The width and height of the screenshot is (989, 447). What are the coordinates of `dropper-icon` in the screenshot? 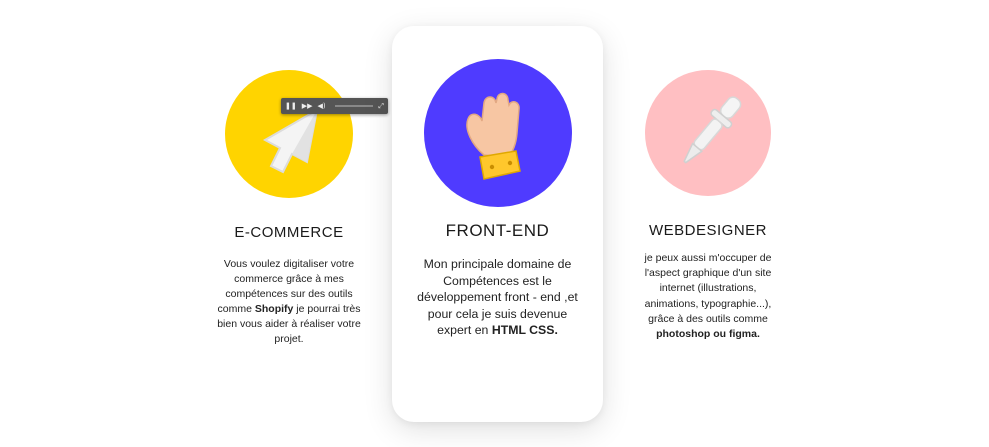 It's located at (712, 130).